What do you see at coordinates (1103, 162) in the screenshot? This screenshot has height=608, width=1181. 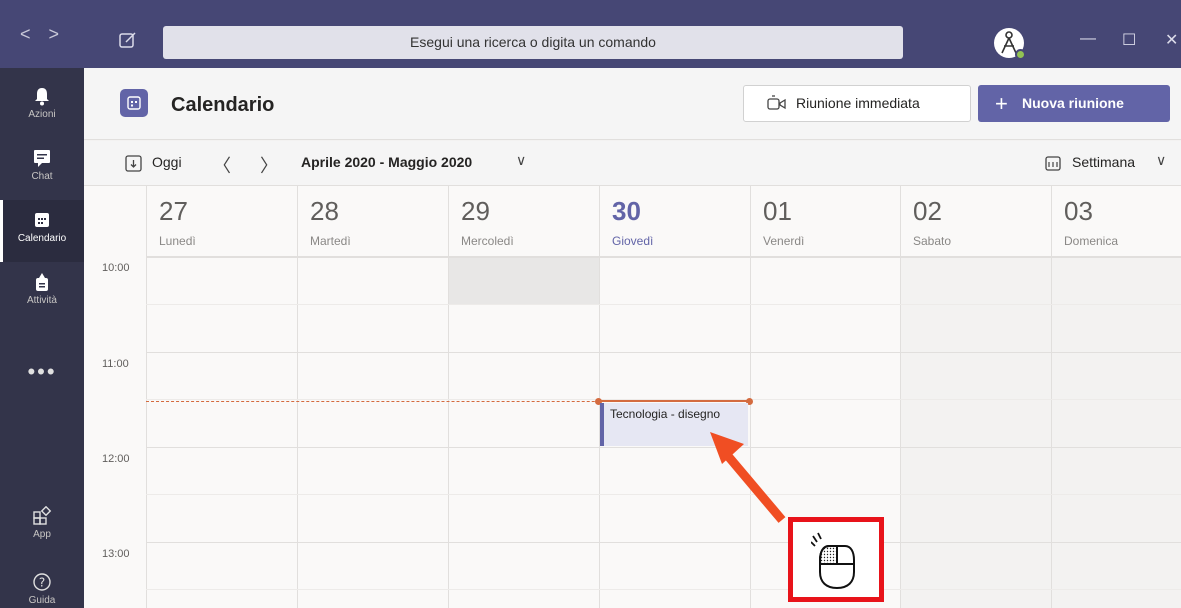 I see `view-switcher: Settimana` at bounding box center [1103, 162].